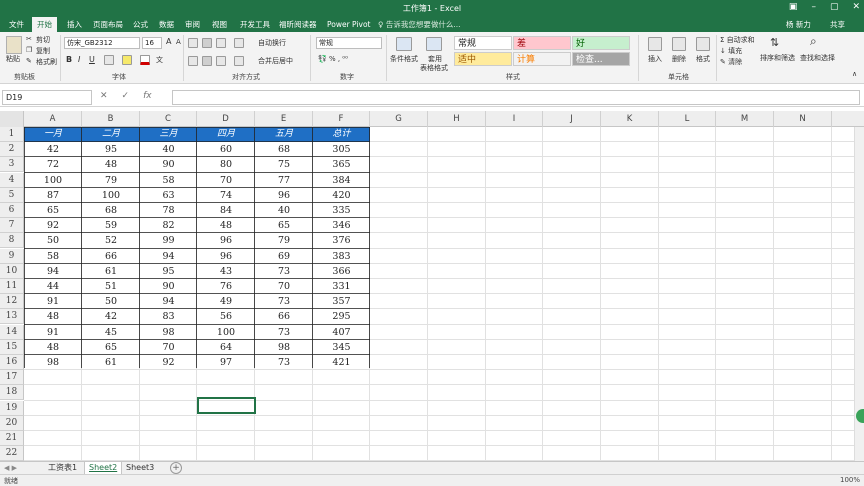  Describe the element at coordinates (102, 43) in the screenshot. I see `font-name-select: 仿宋_GB2312` at that location.